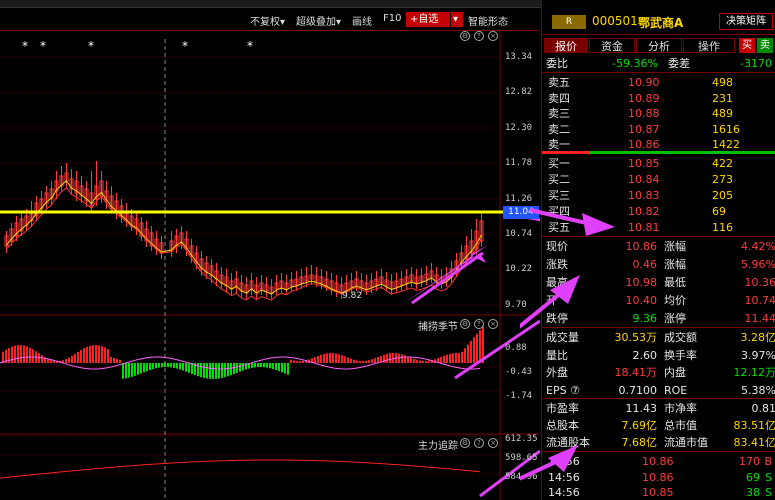 This screenshot has width=775, height=500. Describe the element at coordinates (479, 443) in the screenshot. I see `sub2-help-icon: ?` at that location.